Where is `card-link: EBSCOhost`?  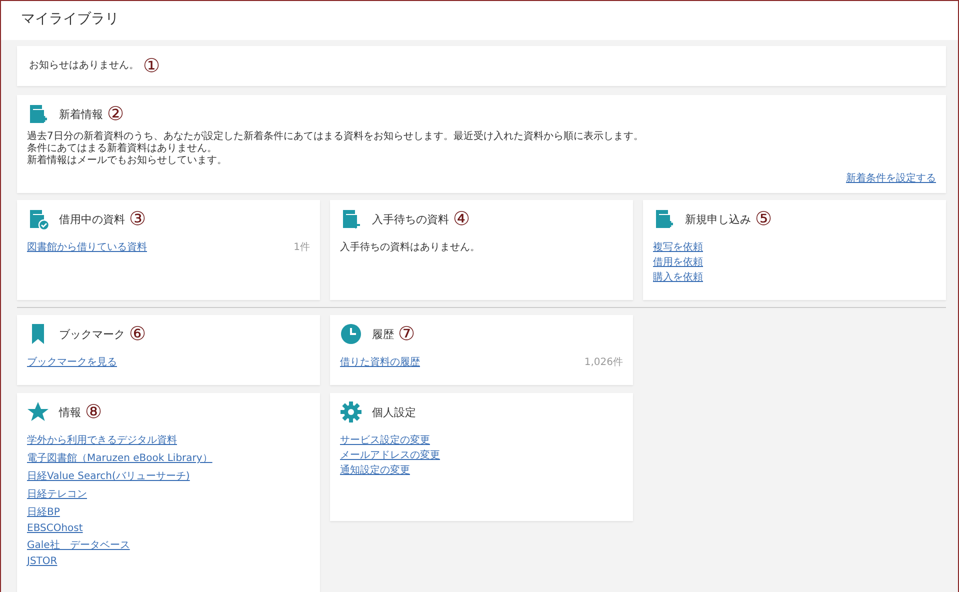
card-link: EBSCOhost is located at coordinates (55, 528).